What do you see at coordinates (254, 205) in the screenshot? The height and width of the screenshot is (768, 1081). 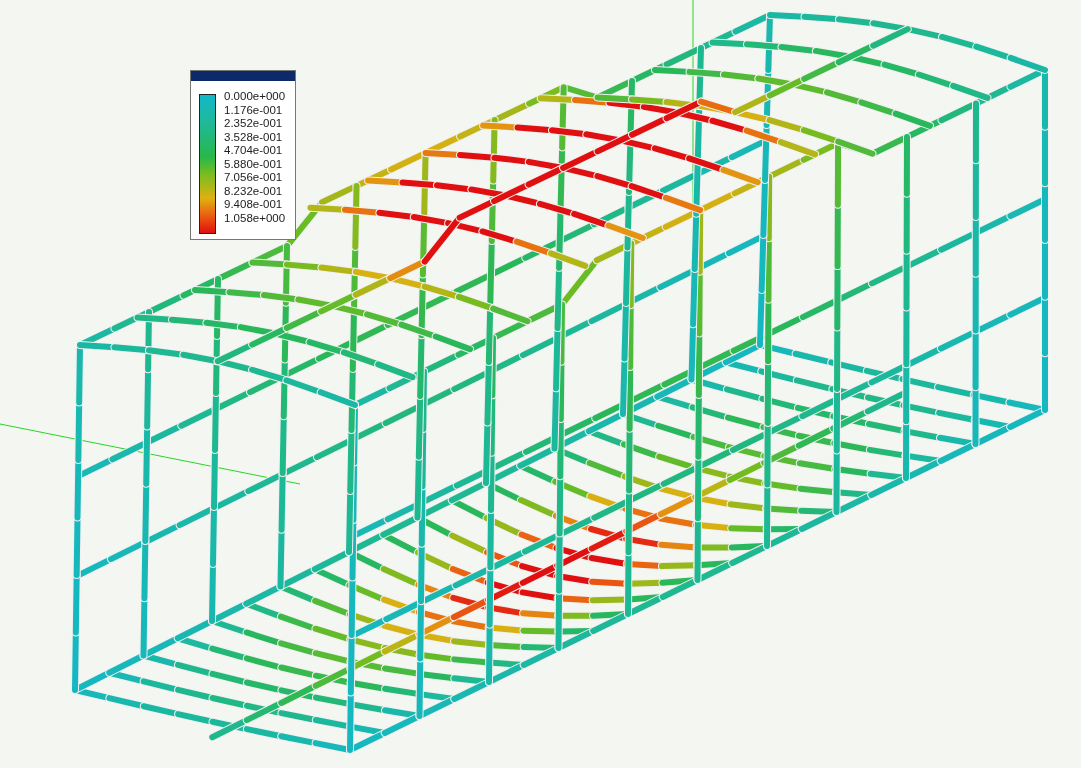 I see `legend-value: 9.408e-001` at bounding box center [254, 205].